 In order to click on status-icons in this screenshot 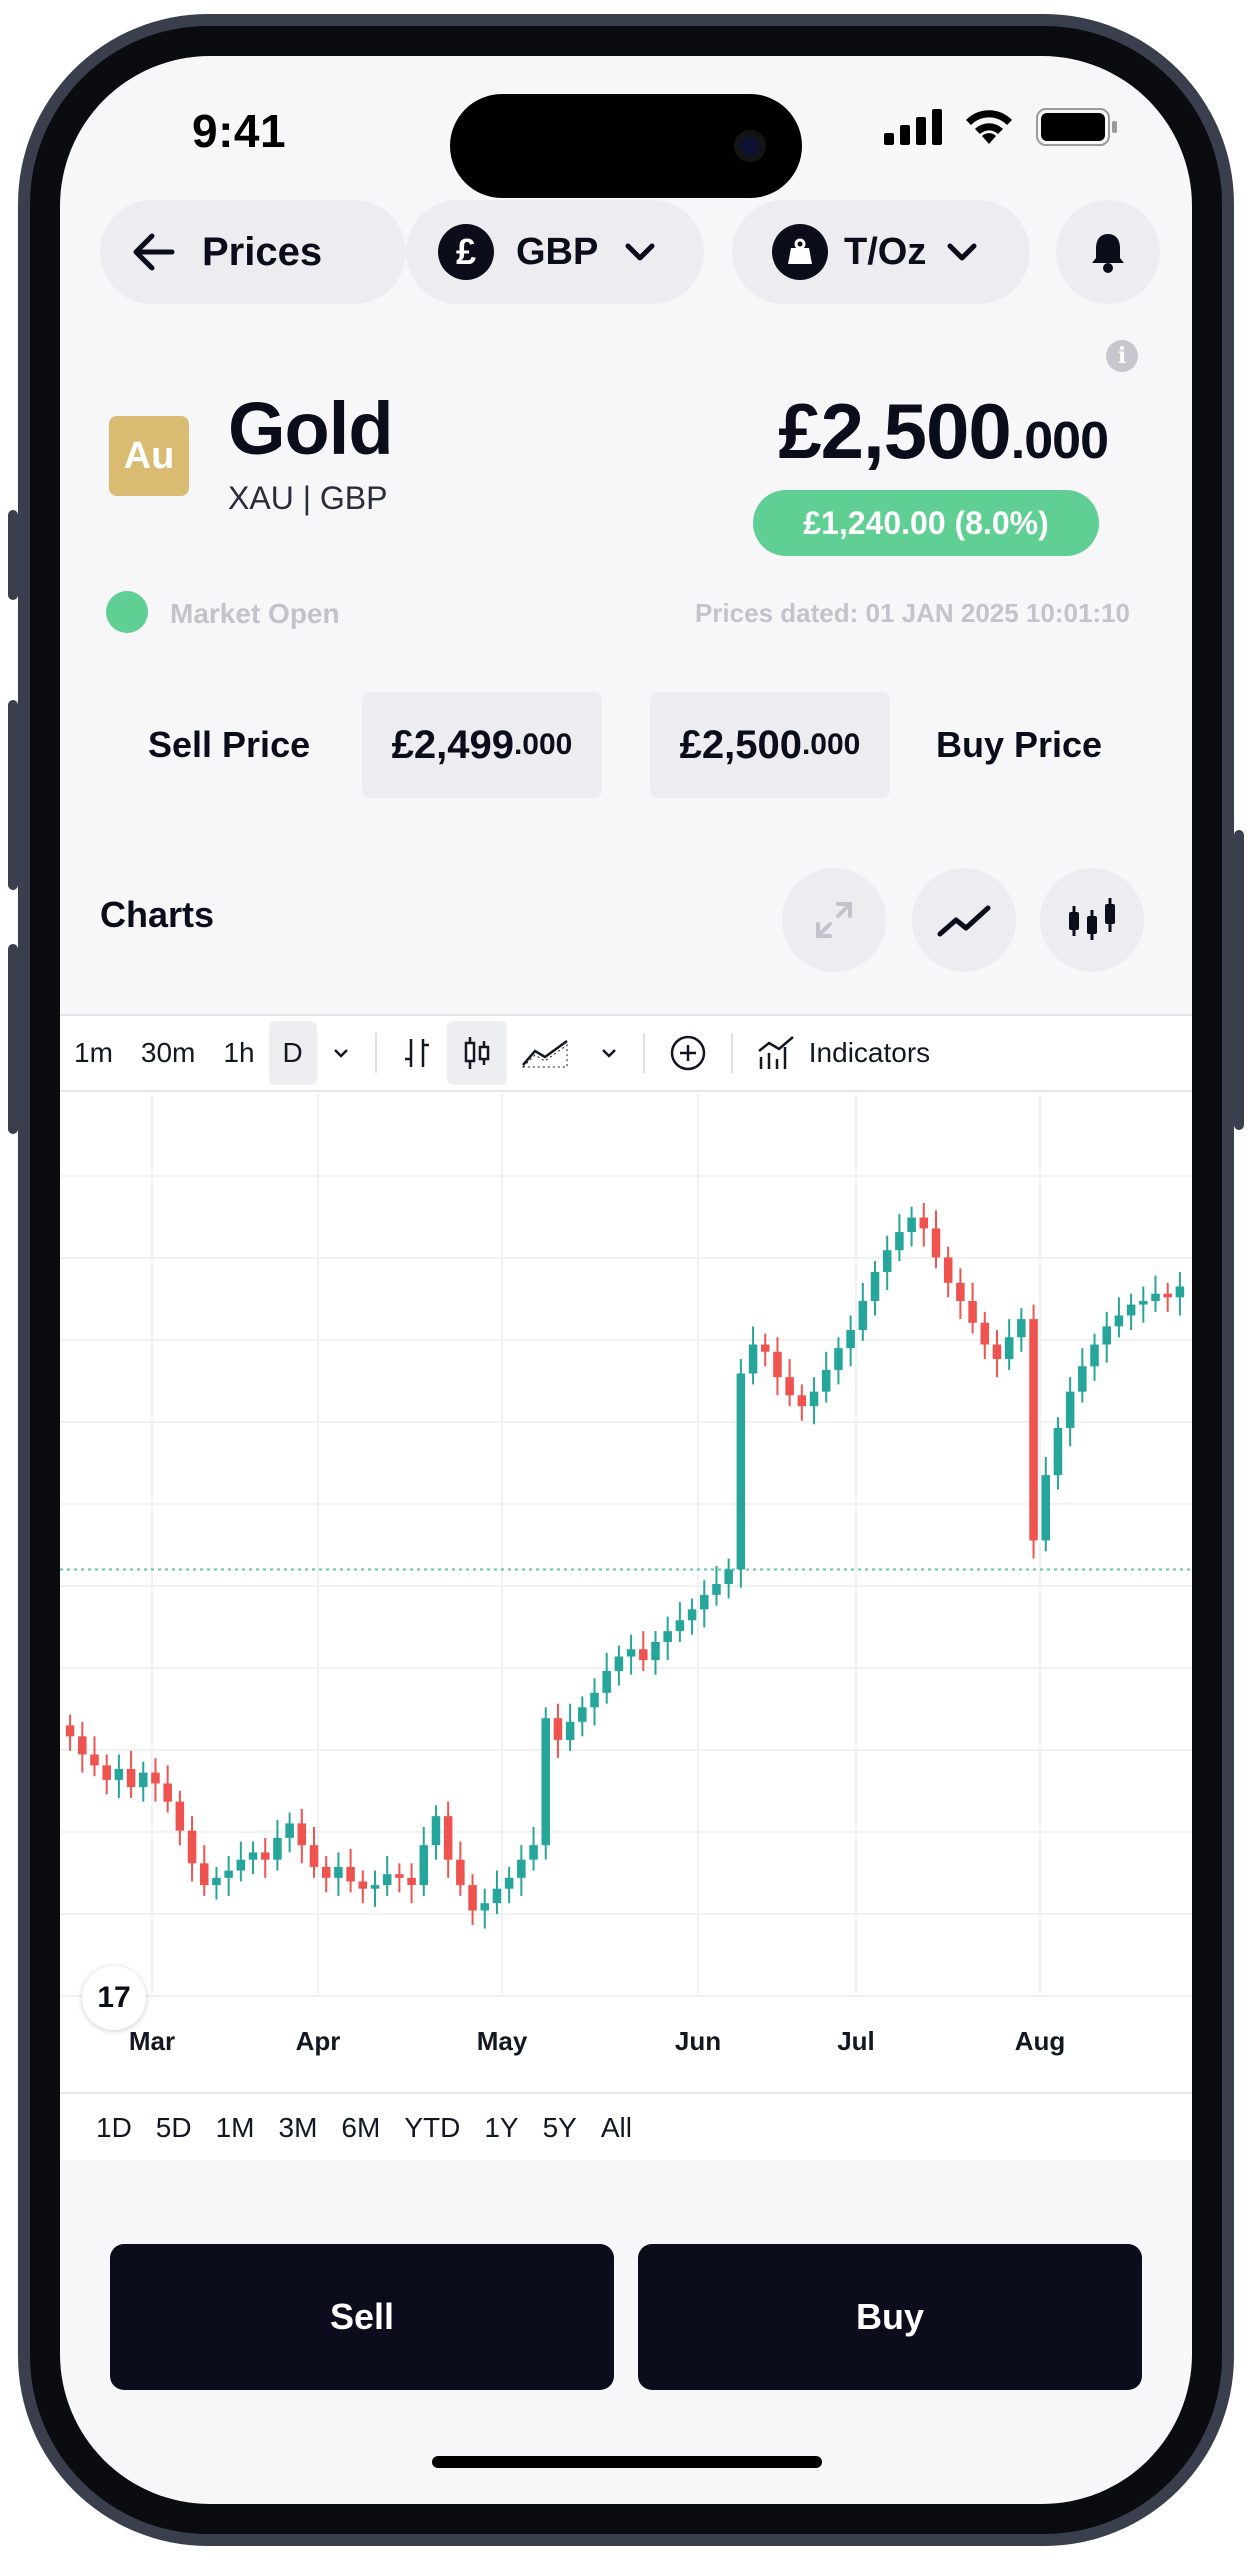, I will do `click(1001, 127)`.